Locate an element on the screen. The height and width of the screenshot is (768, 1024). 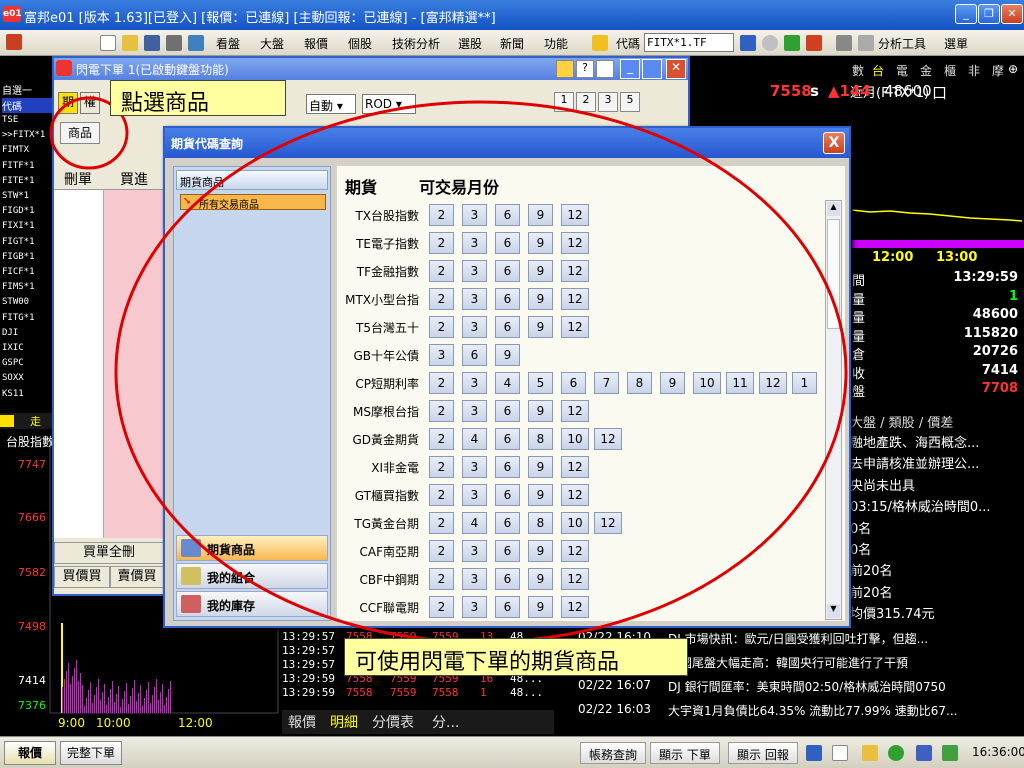
callout-flash-products: 可使用閃電下單的期貨商品 is located at coordinates (516, 657).